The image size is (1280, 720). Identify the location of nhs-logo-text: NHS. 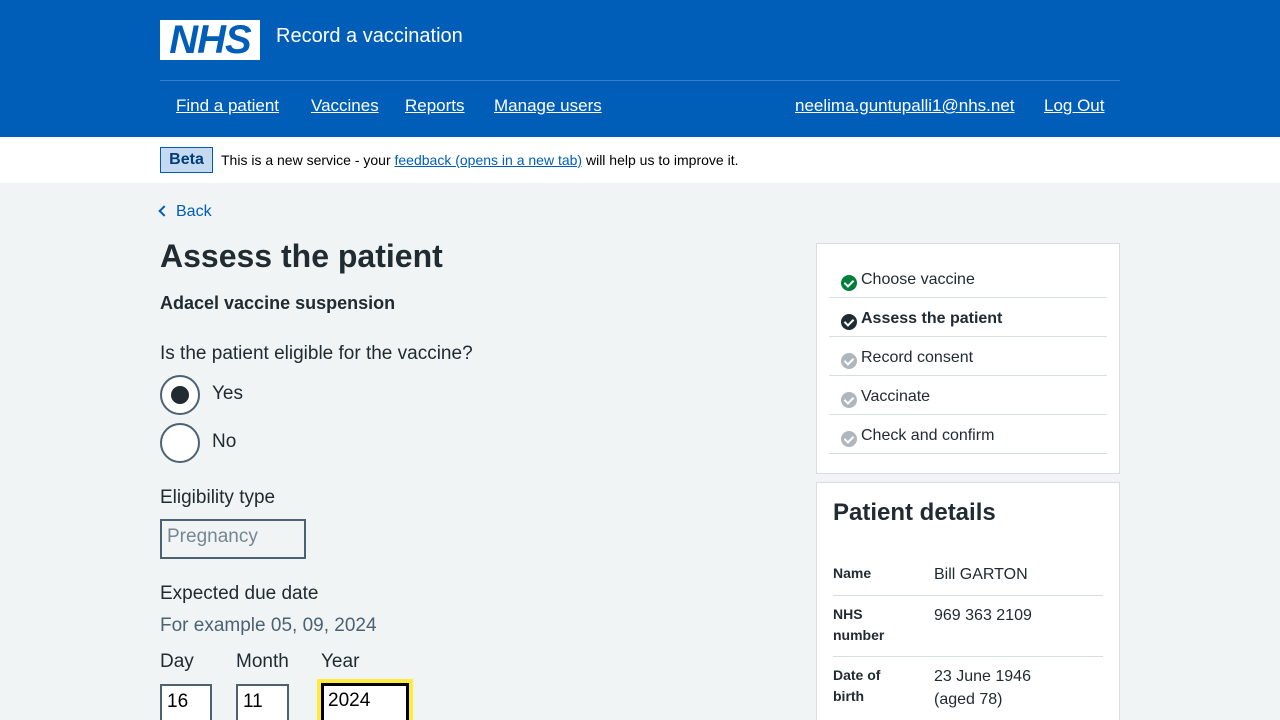
(210, 40).